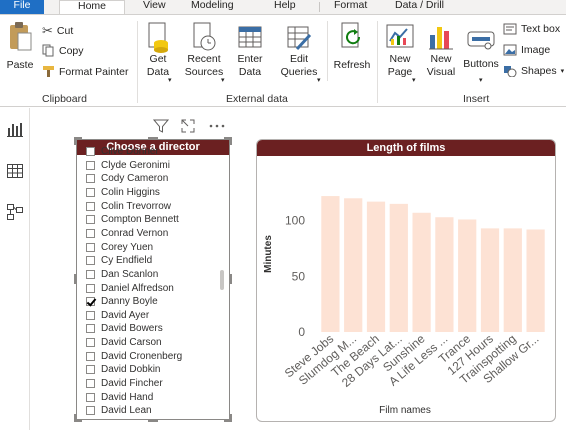  Describe the element at coordinates (63, 50) in the screenshot. I see `copy-button: Copy` at that location.